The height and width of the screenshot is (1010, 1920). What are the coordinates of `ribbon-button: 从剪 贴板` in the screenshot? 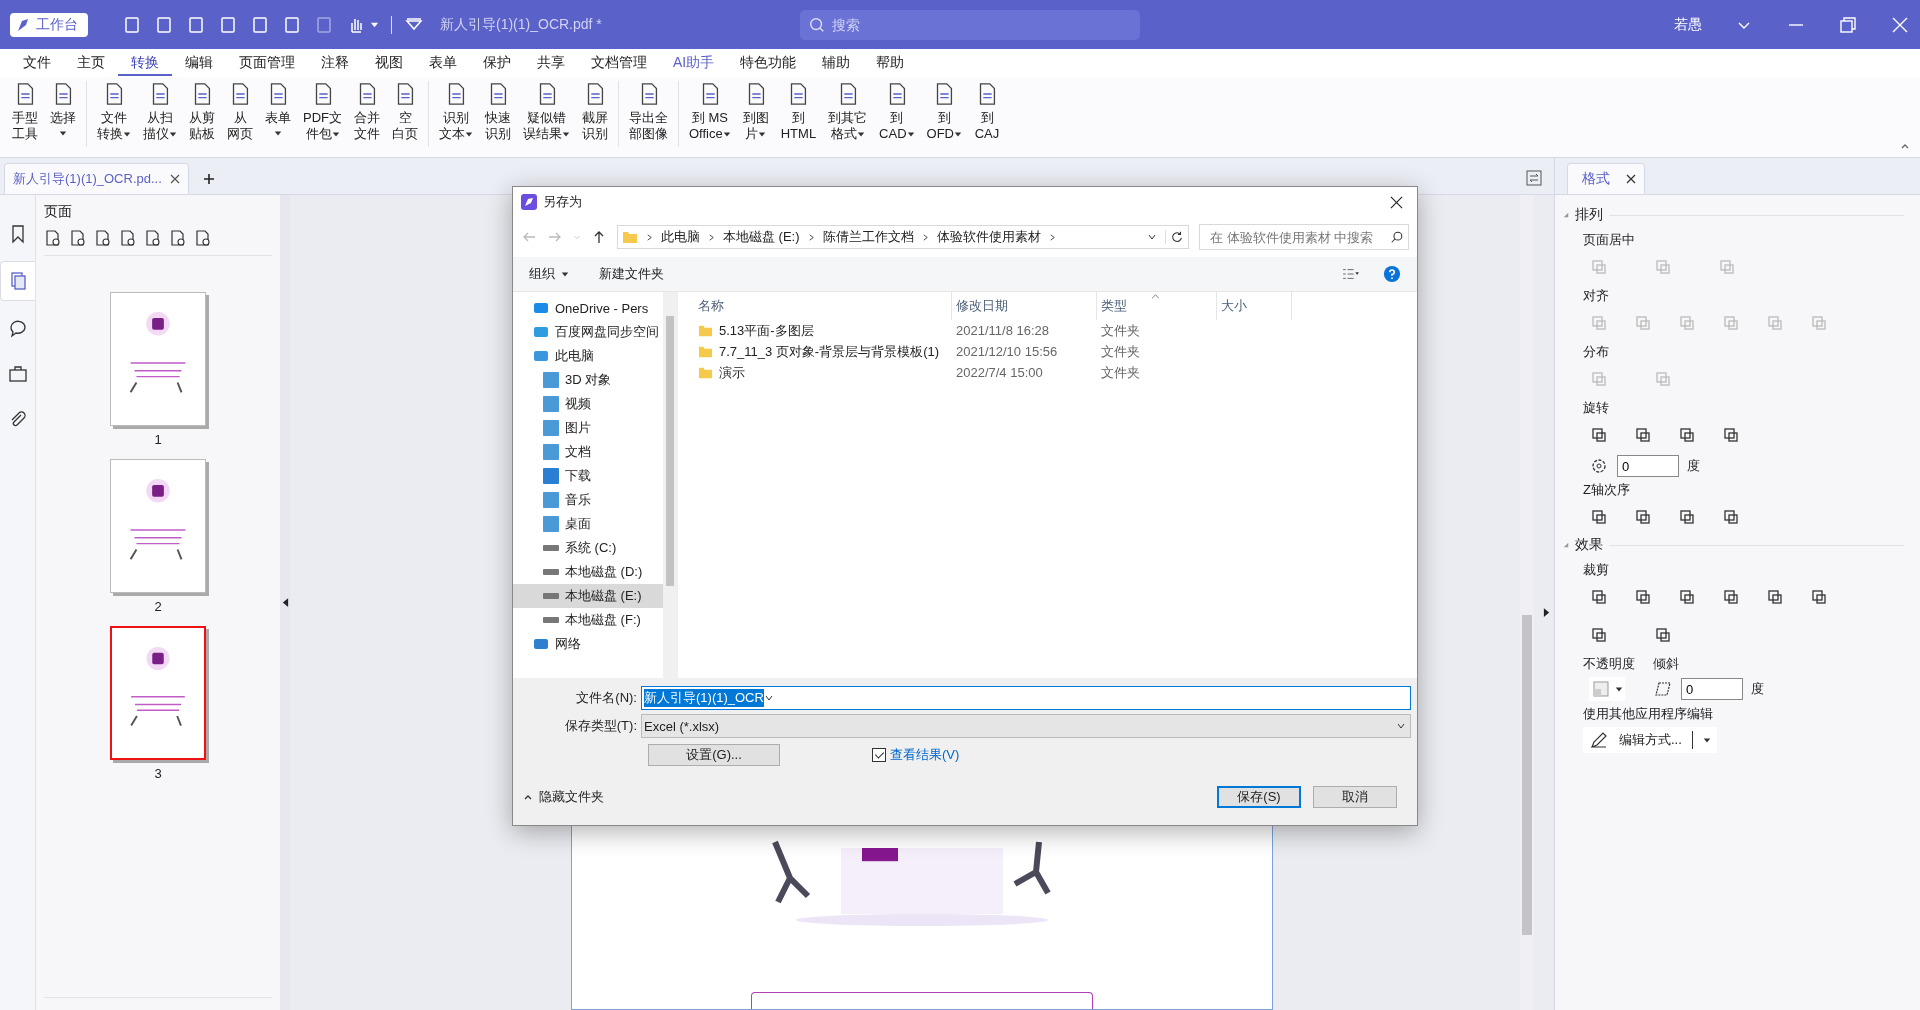 It's located at (202, 111).